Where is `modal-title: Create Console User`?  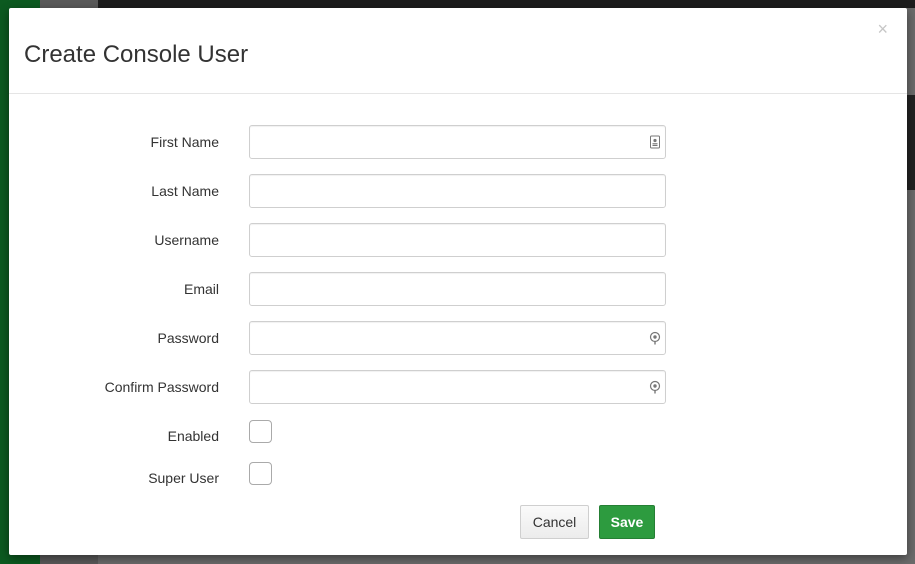
modal-title: Create Console User is located at coordinates (136, 54).